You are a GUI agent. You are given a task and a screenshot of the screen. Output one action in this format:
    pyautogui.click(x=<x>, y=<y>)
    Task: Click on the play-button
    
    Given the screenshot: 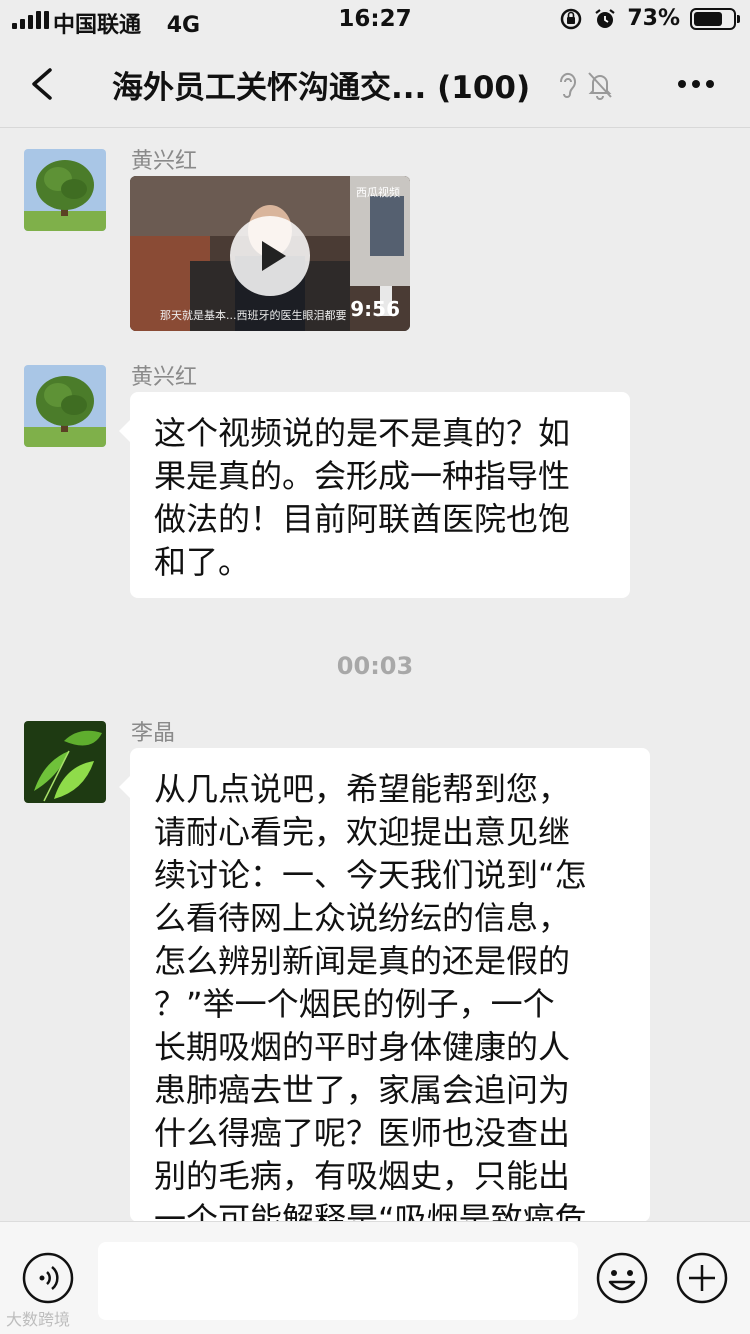 What is the action you would take?
    pyautogui.click(x=270, y=256)
    